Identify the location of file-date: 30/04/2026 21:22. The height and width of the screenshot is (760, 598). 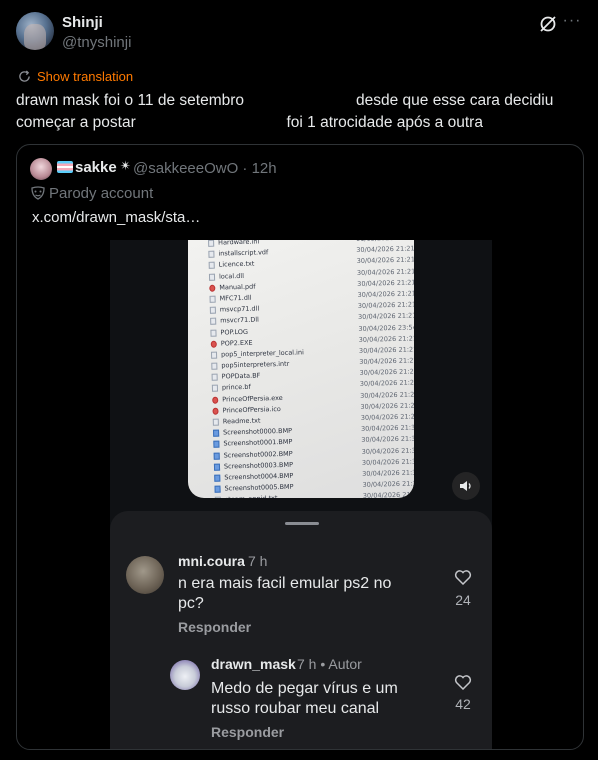
(386, 361).